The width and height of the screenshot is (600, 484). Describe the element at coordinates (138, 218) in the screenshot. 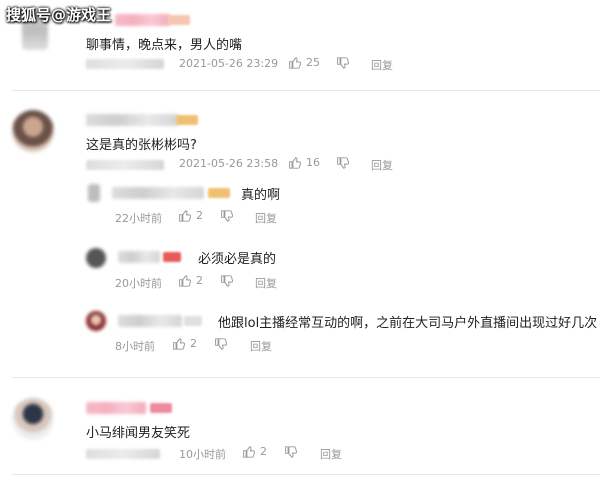

I see `reply-time: 22小时前` at that location.